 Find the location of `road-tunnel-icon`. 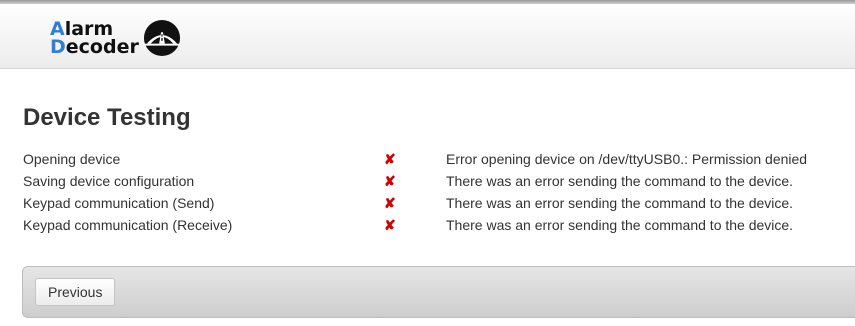

road-tunnel-icon is located at coordinates (161, 38).